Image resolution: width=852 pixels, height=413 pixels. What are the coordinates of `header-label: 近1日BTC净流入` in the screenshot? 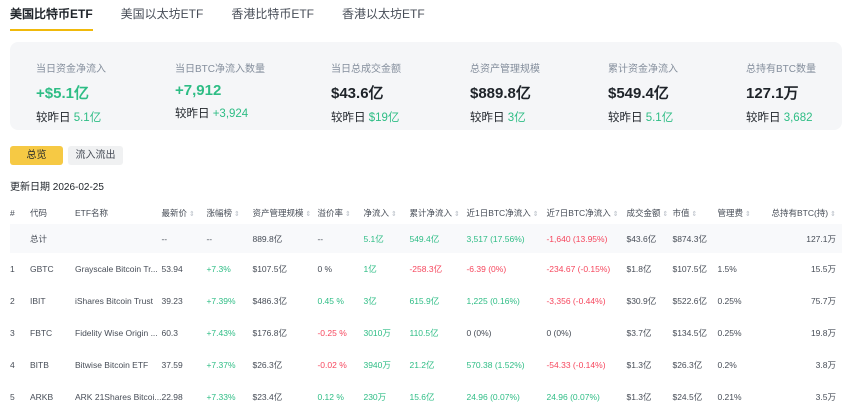 It's located at (498, 213).